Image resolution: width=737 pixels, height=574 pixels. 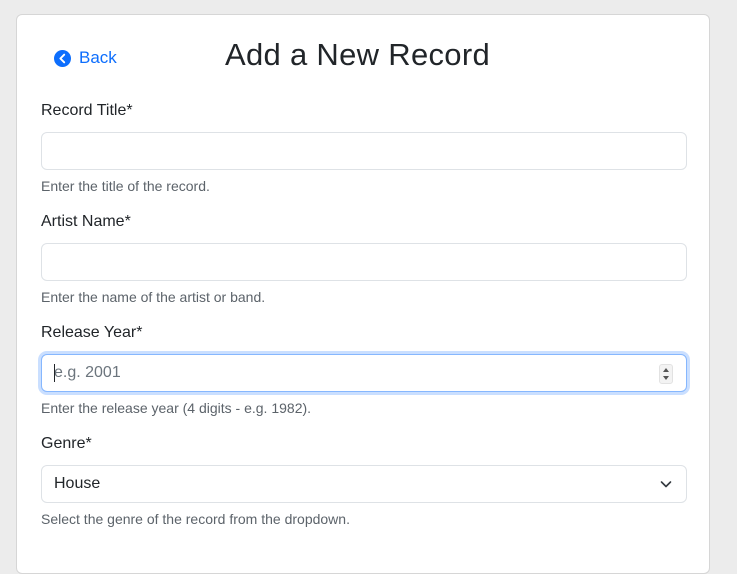 I want to click on text-caret, so click(x=54, y=373).